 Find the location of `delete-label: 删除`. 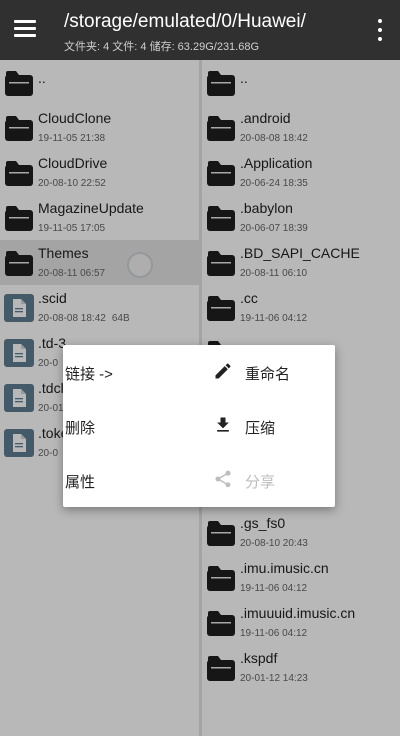

delete-label: 删除 is located at coordinates (80, 428).